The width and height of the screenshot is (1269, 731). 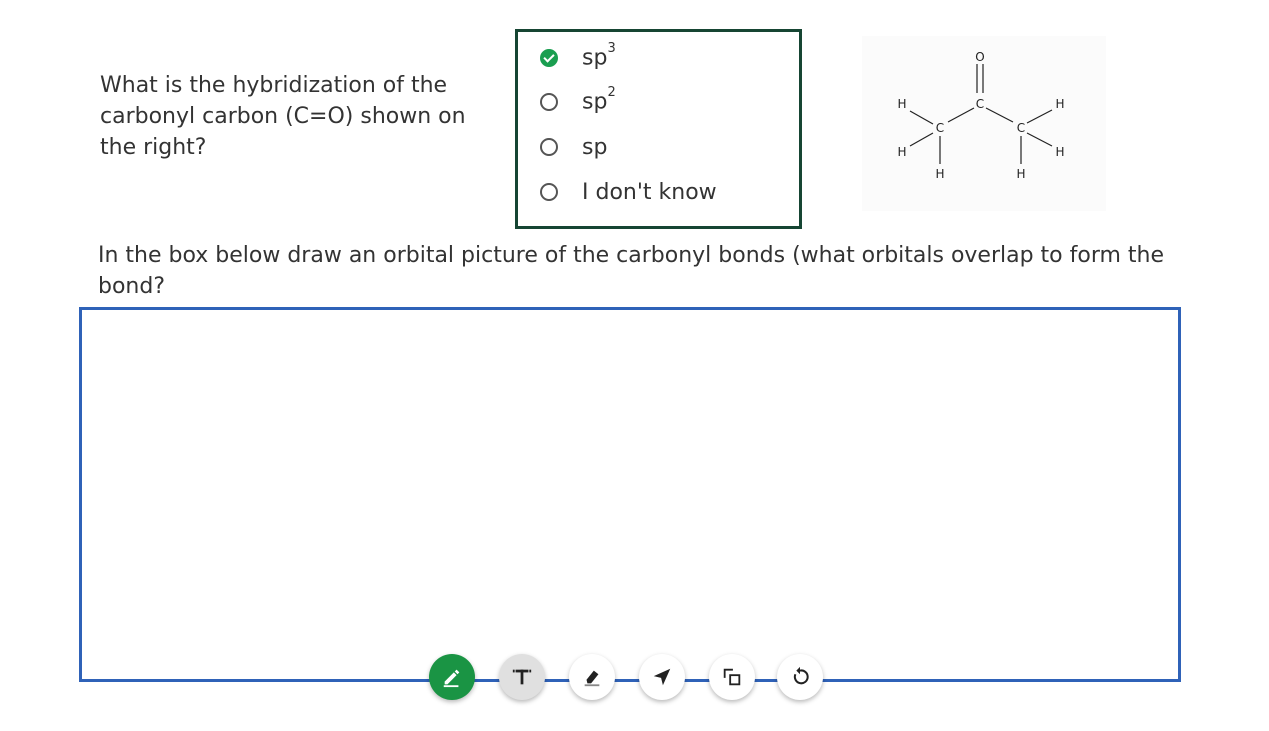 I want to click on choice-sp3: sp3, so click(x=578, y=58).